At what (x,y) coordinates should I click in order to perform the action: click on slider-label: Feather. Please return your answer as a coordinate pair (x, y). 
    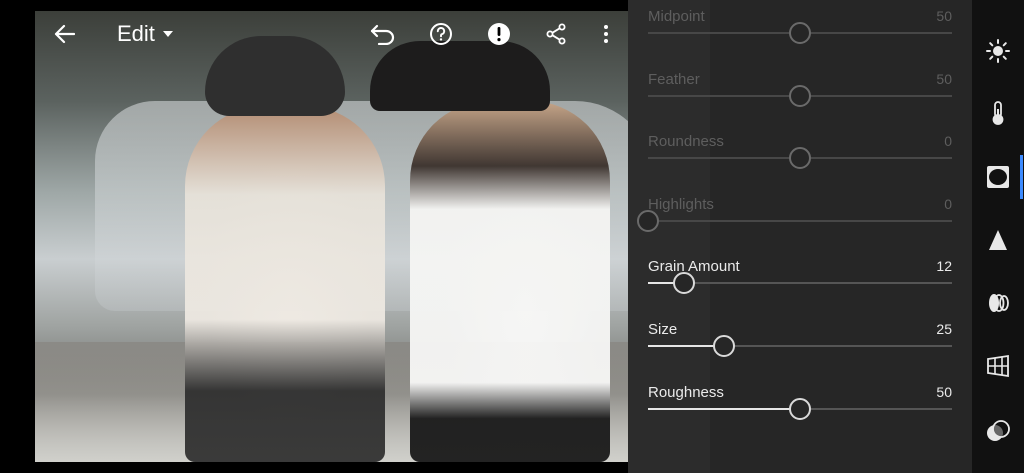
    Looking at the image, I should click on (674, 79).